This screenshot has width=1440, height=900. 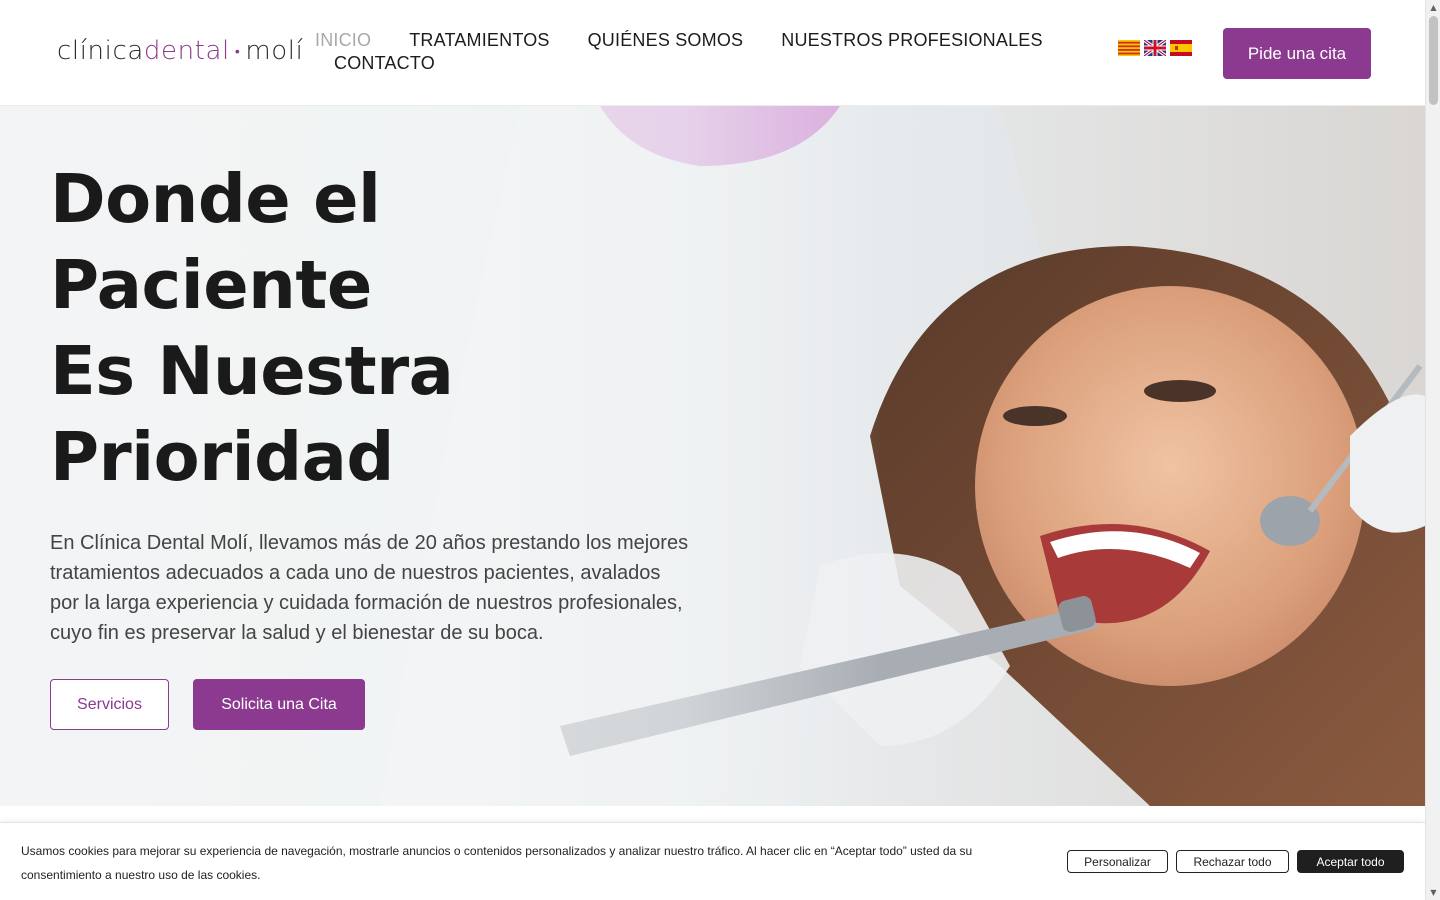 What do you see at coordinates (1181, 48) in the screenshot?
I see `spain-flag-icon` at bounding box center [1181, 48].